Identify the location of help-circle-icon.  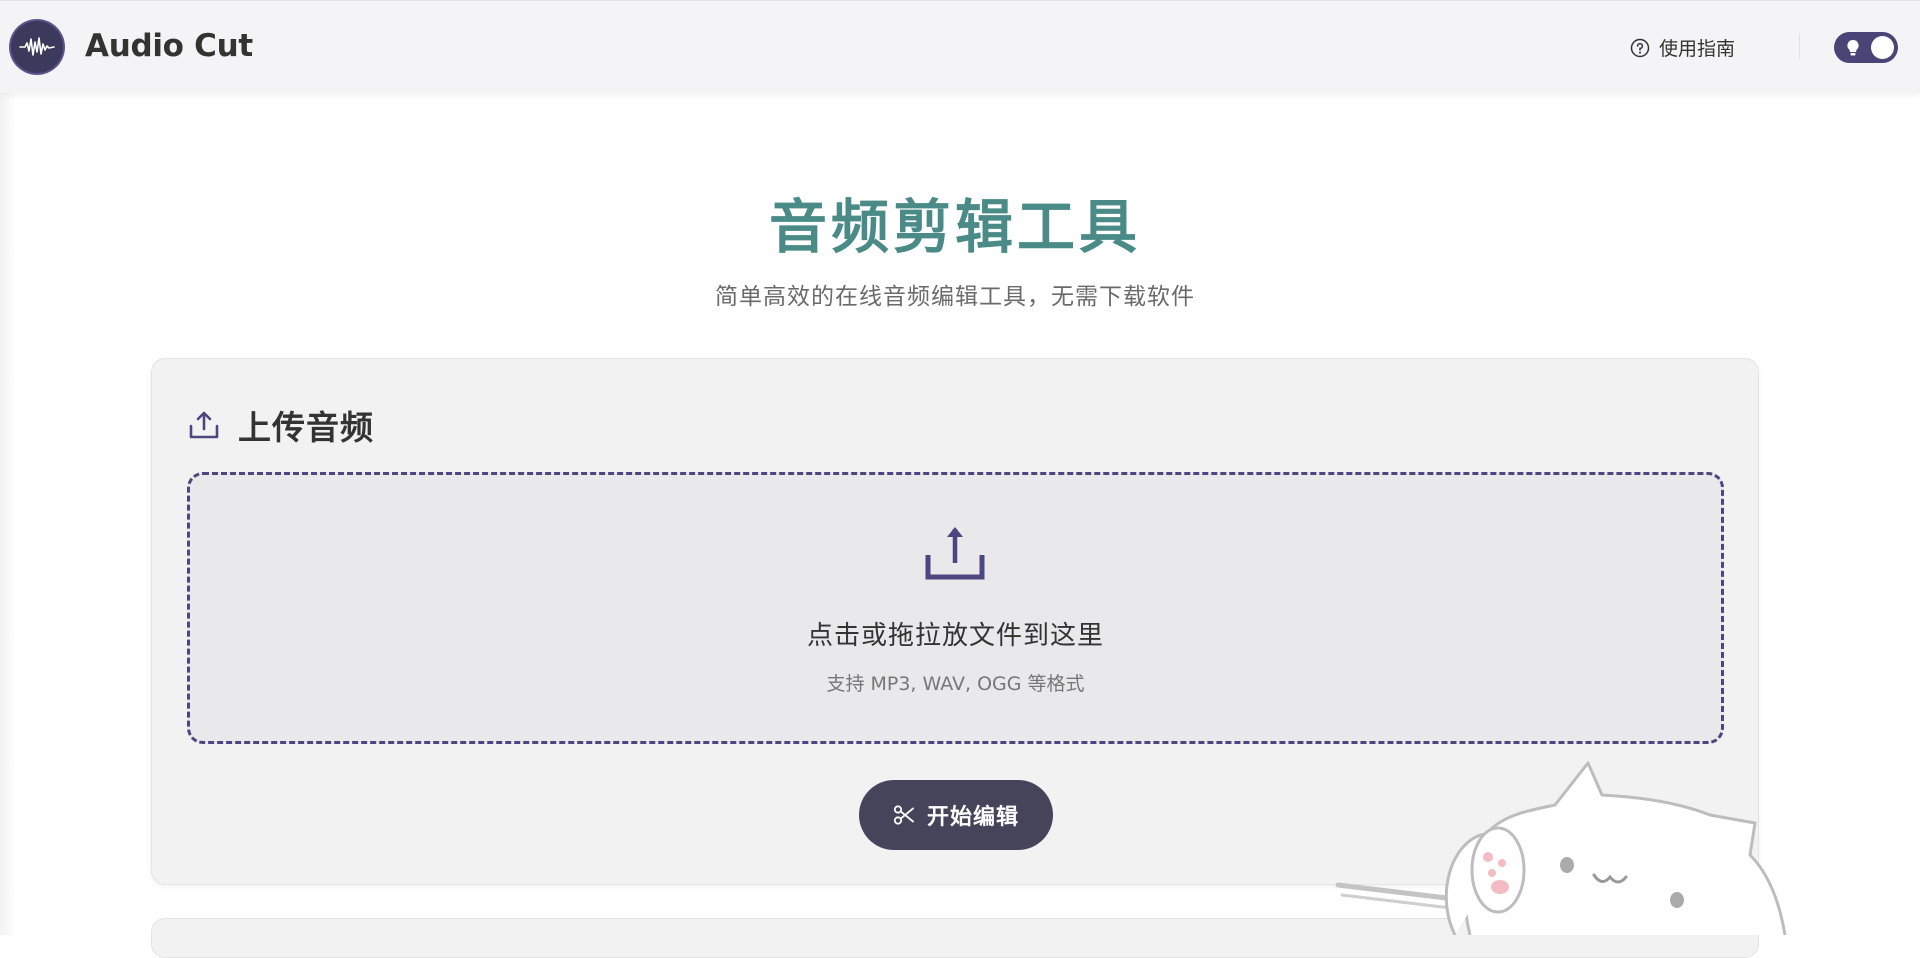
(1640, 47).